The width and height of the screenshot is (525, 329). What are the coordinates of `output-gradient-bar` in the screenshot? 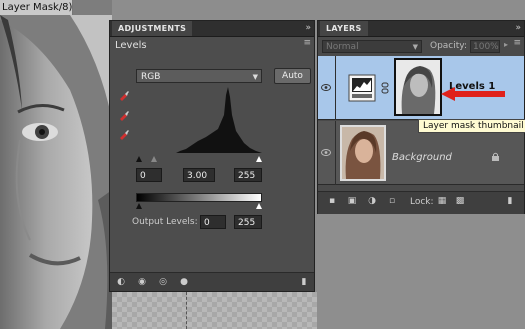 It's located at (199, 197).